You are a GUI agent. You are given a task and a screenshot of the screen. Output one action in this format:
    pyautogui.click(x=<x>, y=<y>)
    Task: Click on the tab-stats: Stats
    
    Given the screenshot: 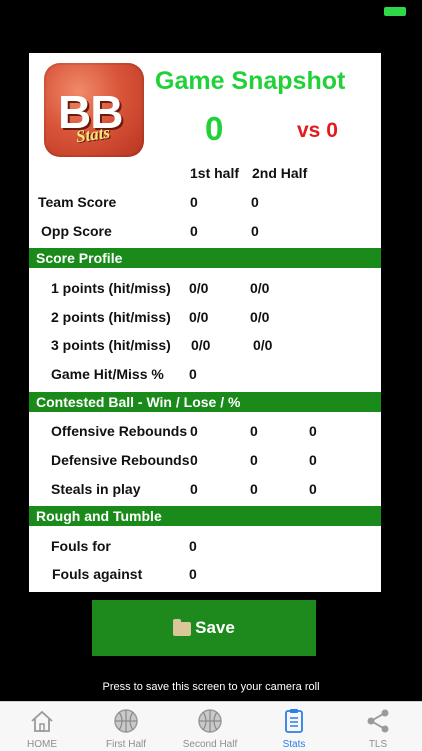 What is the action you would take?
    pyautogui.click(x=294, y=726)
    